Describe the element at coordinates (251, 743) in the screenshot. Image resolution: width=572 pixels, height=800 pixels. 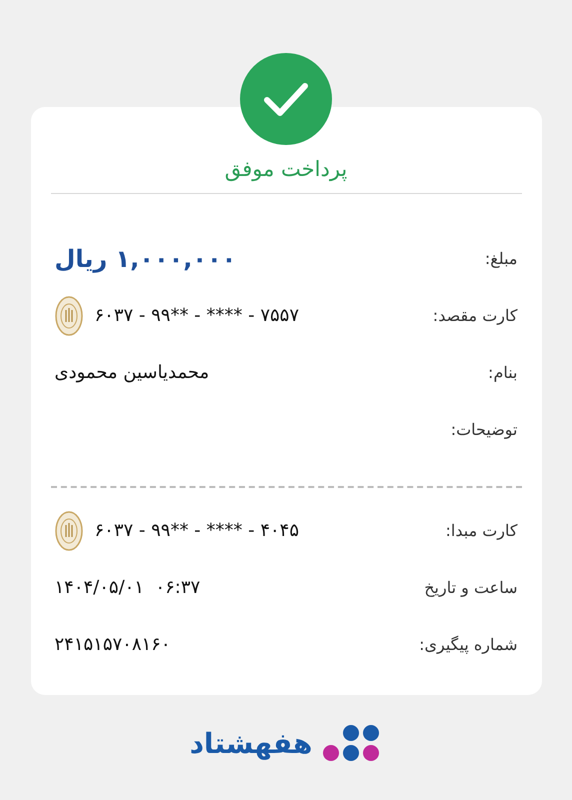
I see `brand-name: هفهشتاد` at that location.